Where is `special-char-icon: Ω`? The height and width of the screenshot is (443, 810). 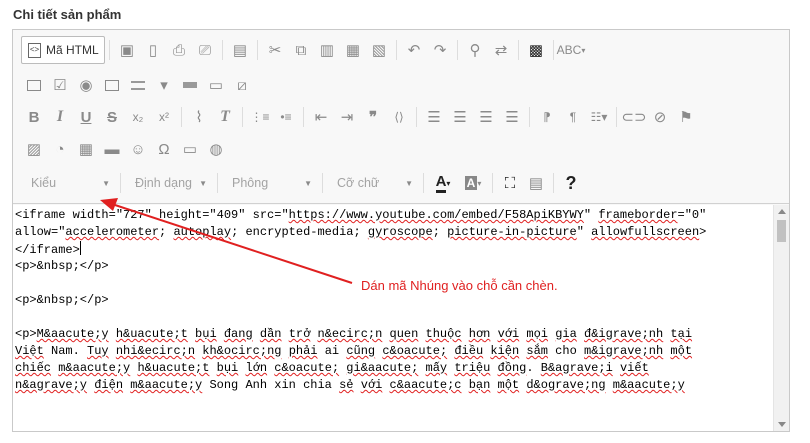
special-char-icon: Ω is located at coordinates (164, 149).